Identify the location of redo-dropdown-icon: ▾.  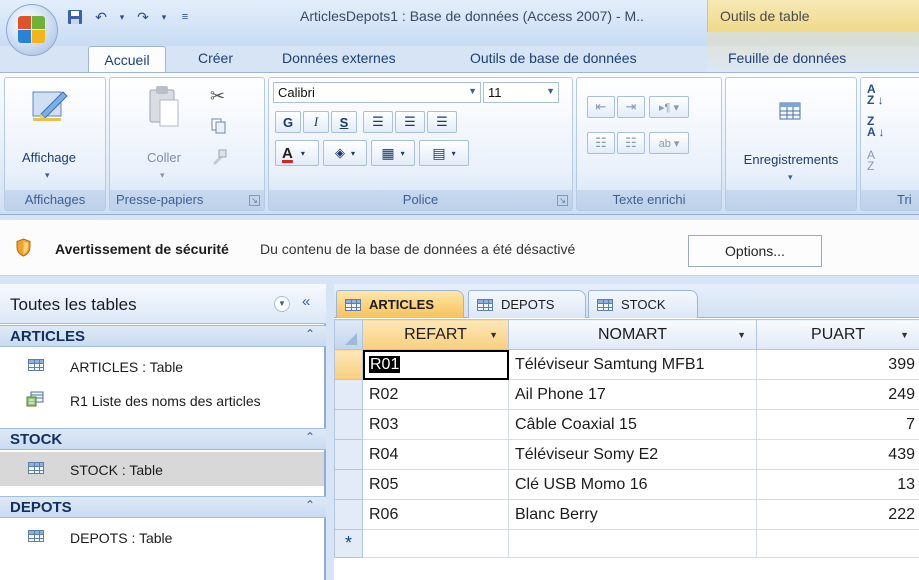
(164, 17).